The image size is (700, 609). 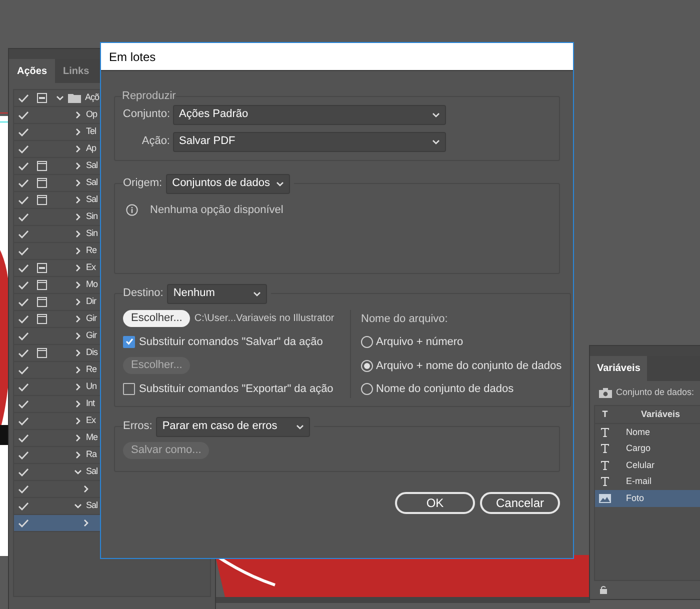 What do you see at coordinates (309, 142) in the screenshot?
I see `action-dropdown: Salvar PDF` at bounding box center [309, 142].